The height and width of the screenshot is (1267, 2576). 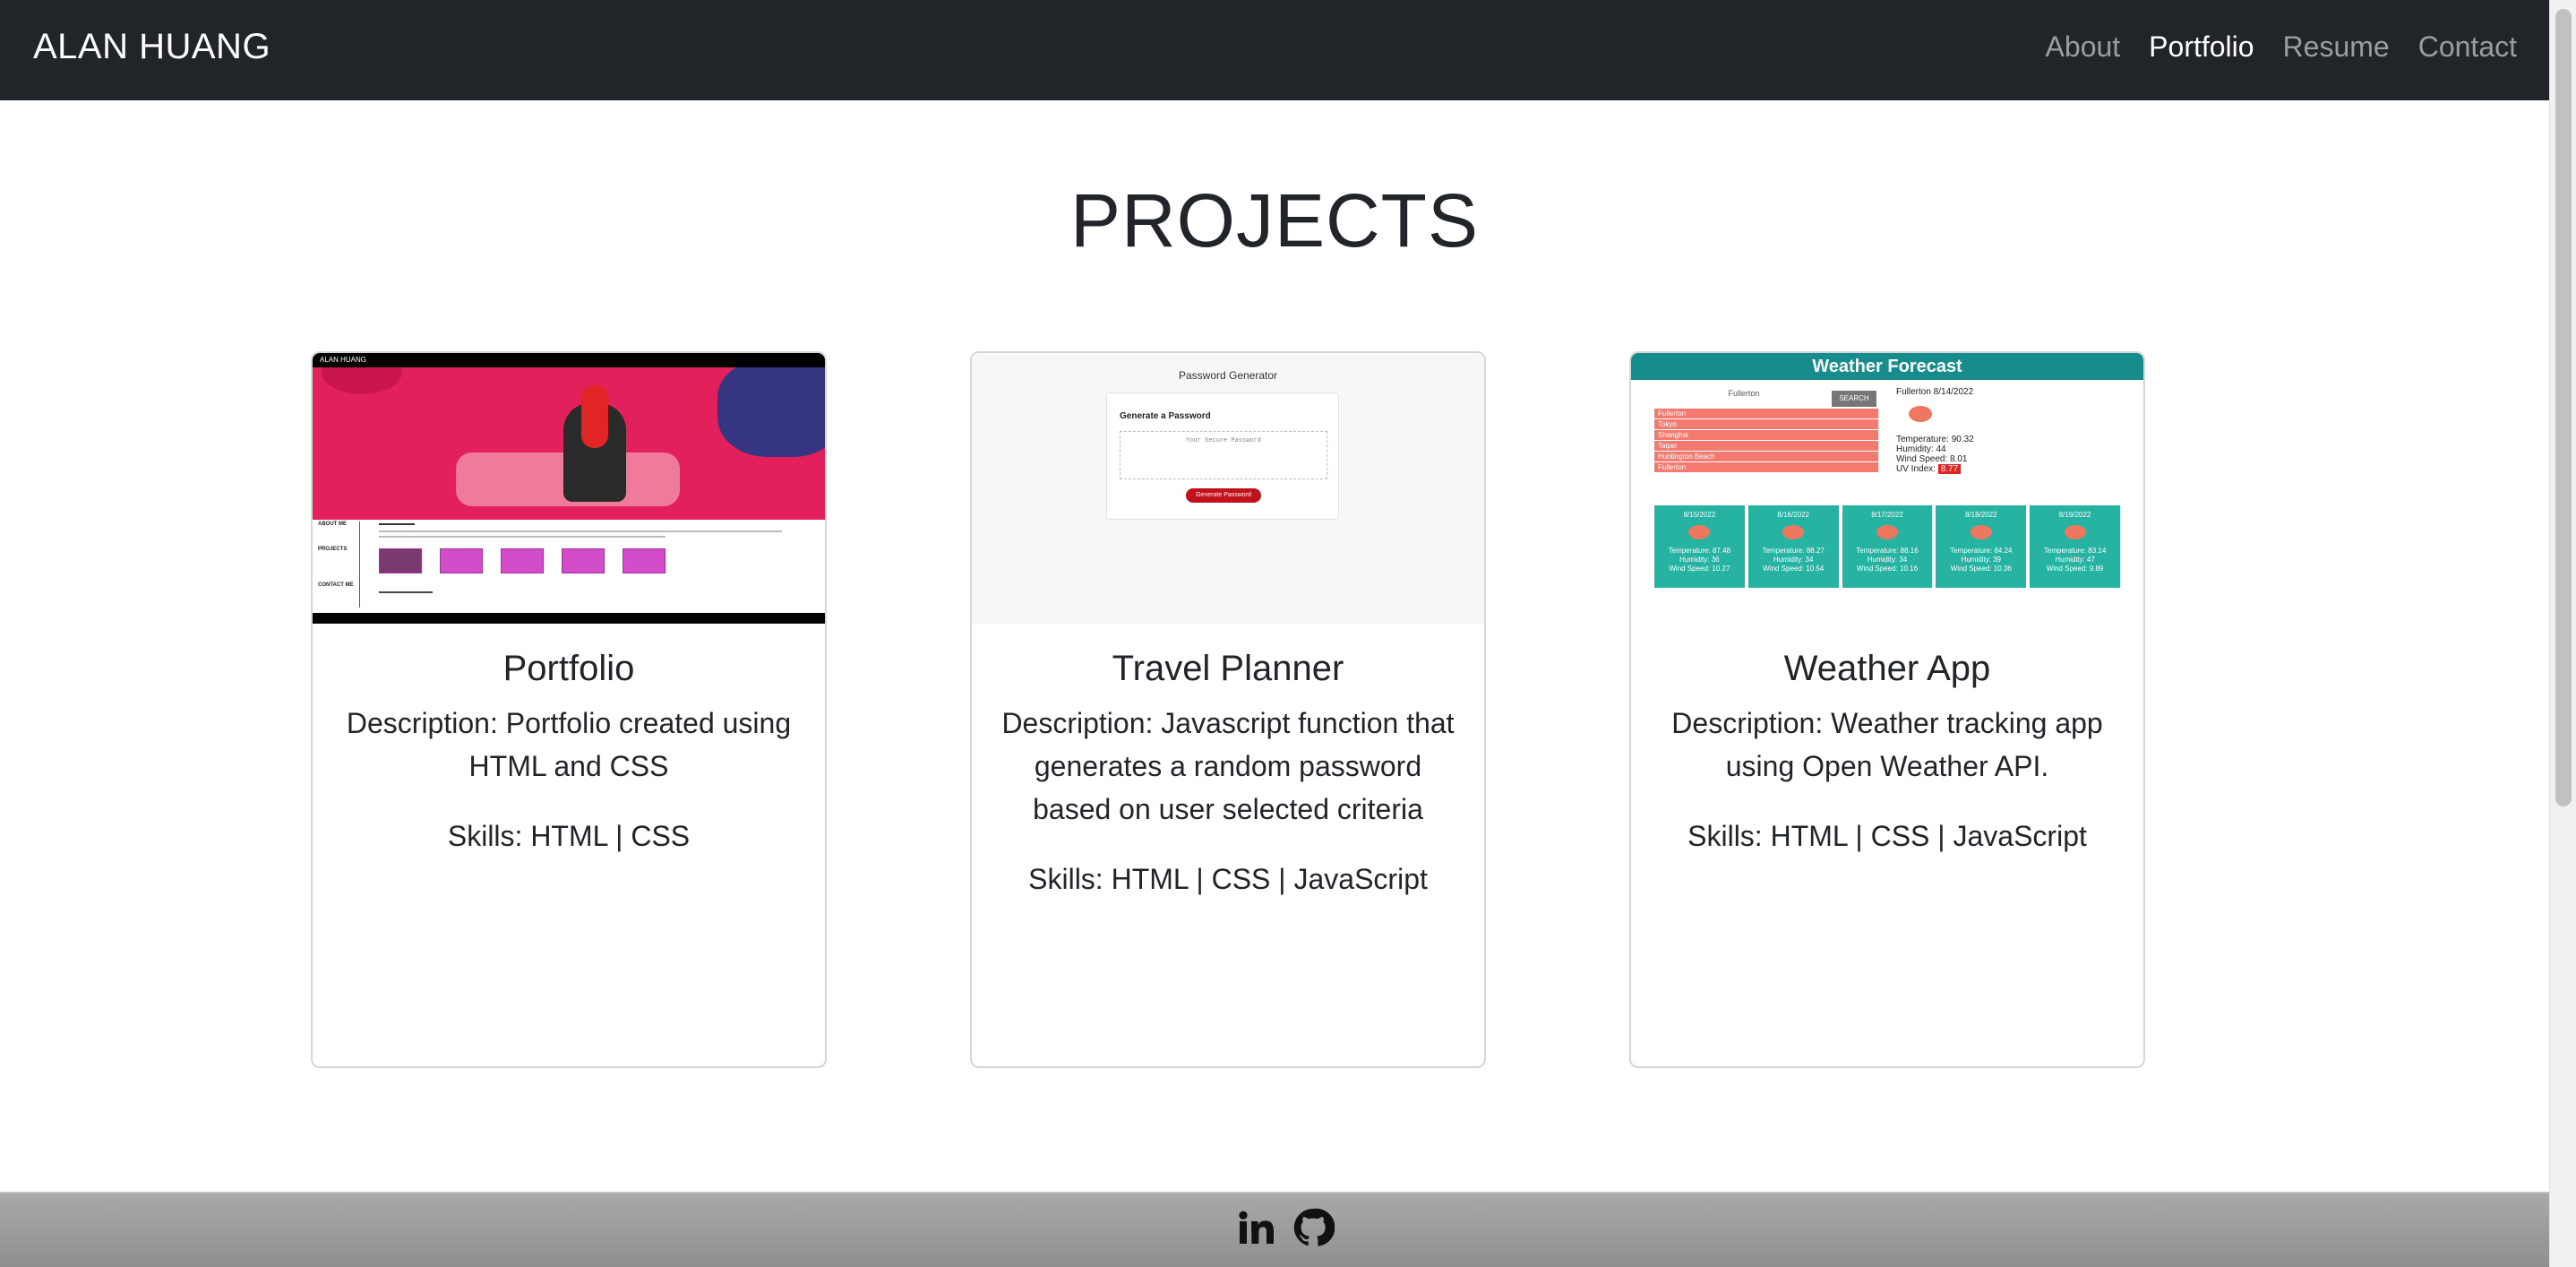 What do you see at coordinates (1887, 668) in the screenshot?
I see `card-title: Weather App` at bounding box center [1887, 668].